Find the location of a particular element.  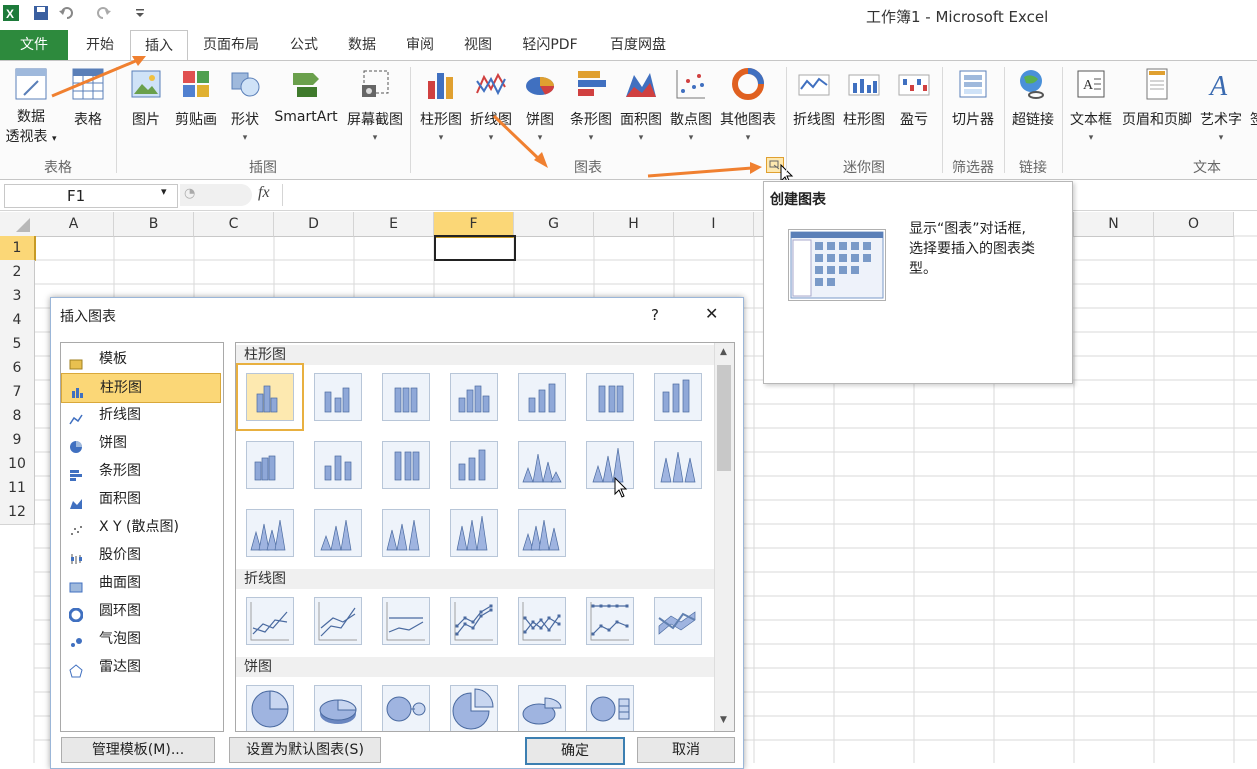

tab-review: 审阅 is located at coordinates (420, 45).